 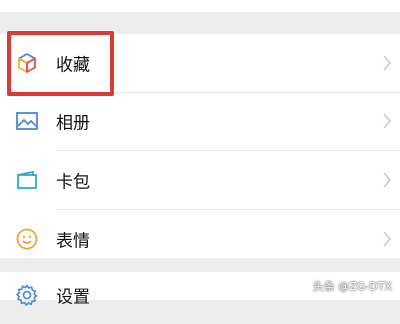 What do you see at coordinates (73, 1) in the screenshot?
I see `menu-item-label: 文件` at bounding box center [73, 1].